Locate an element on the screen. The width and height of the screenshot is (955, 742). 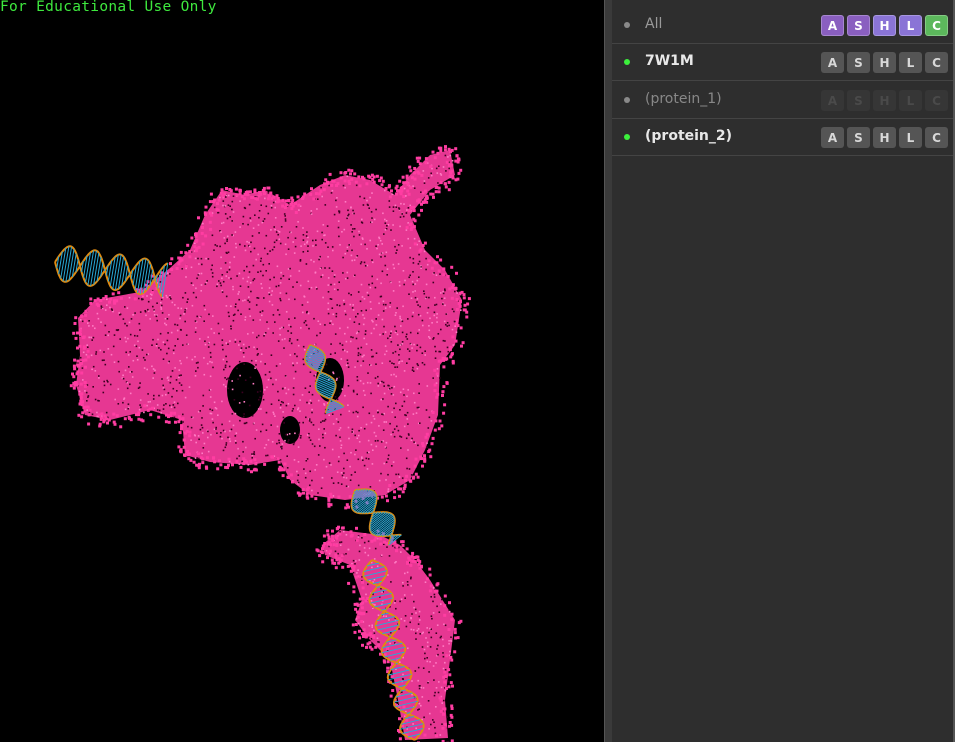
protein-cavity is located at coordinates (290, 430).